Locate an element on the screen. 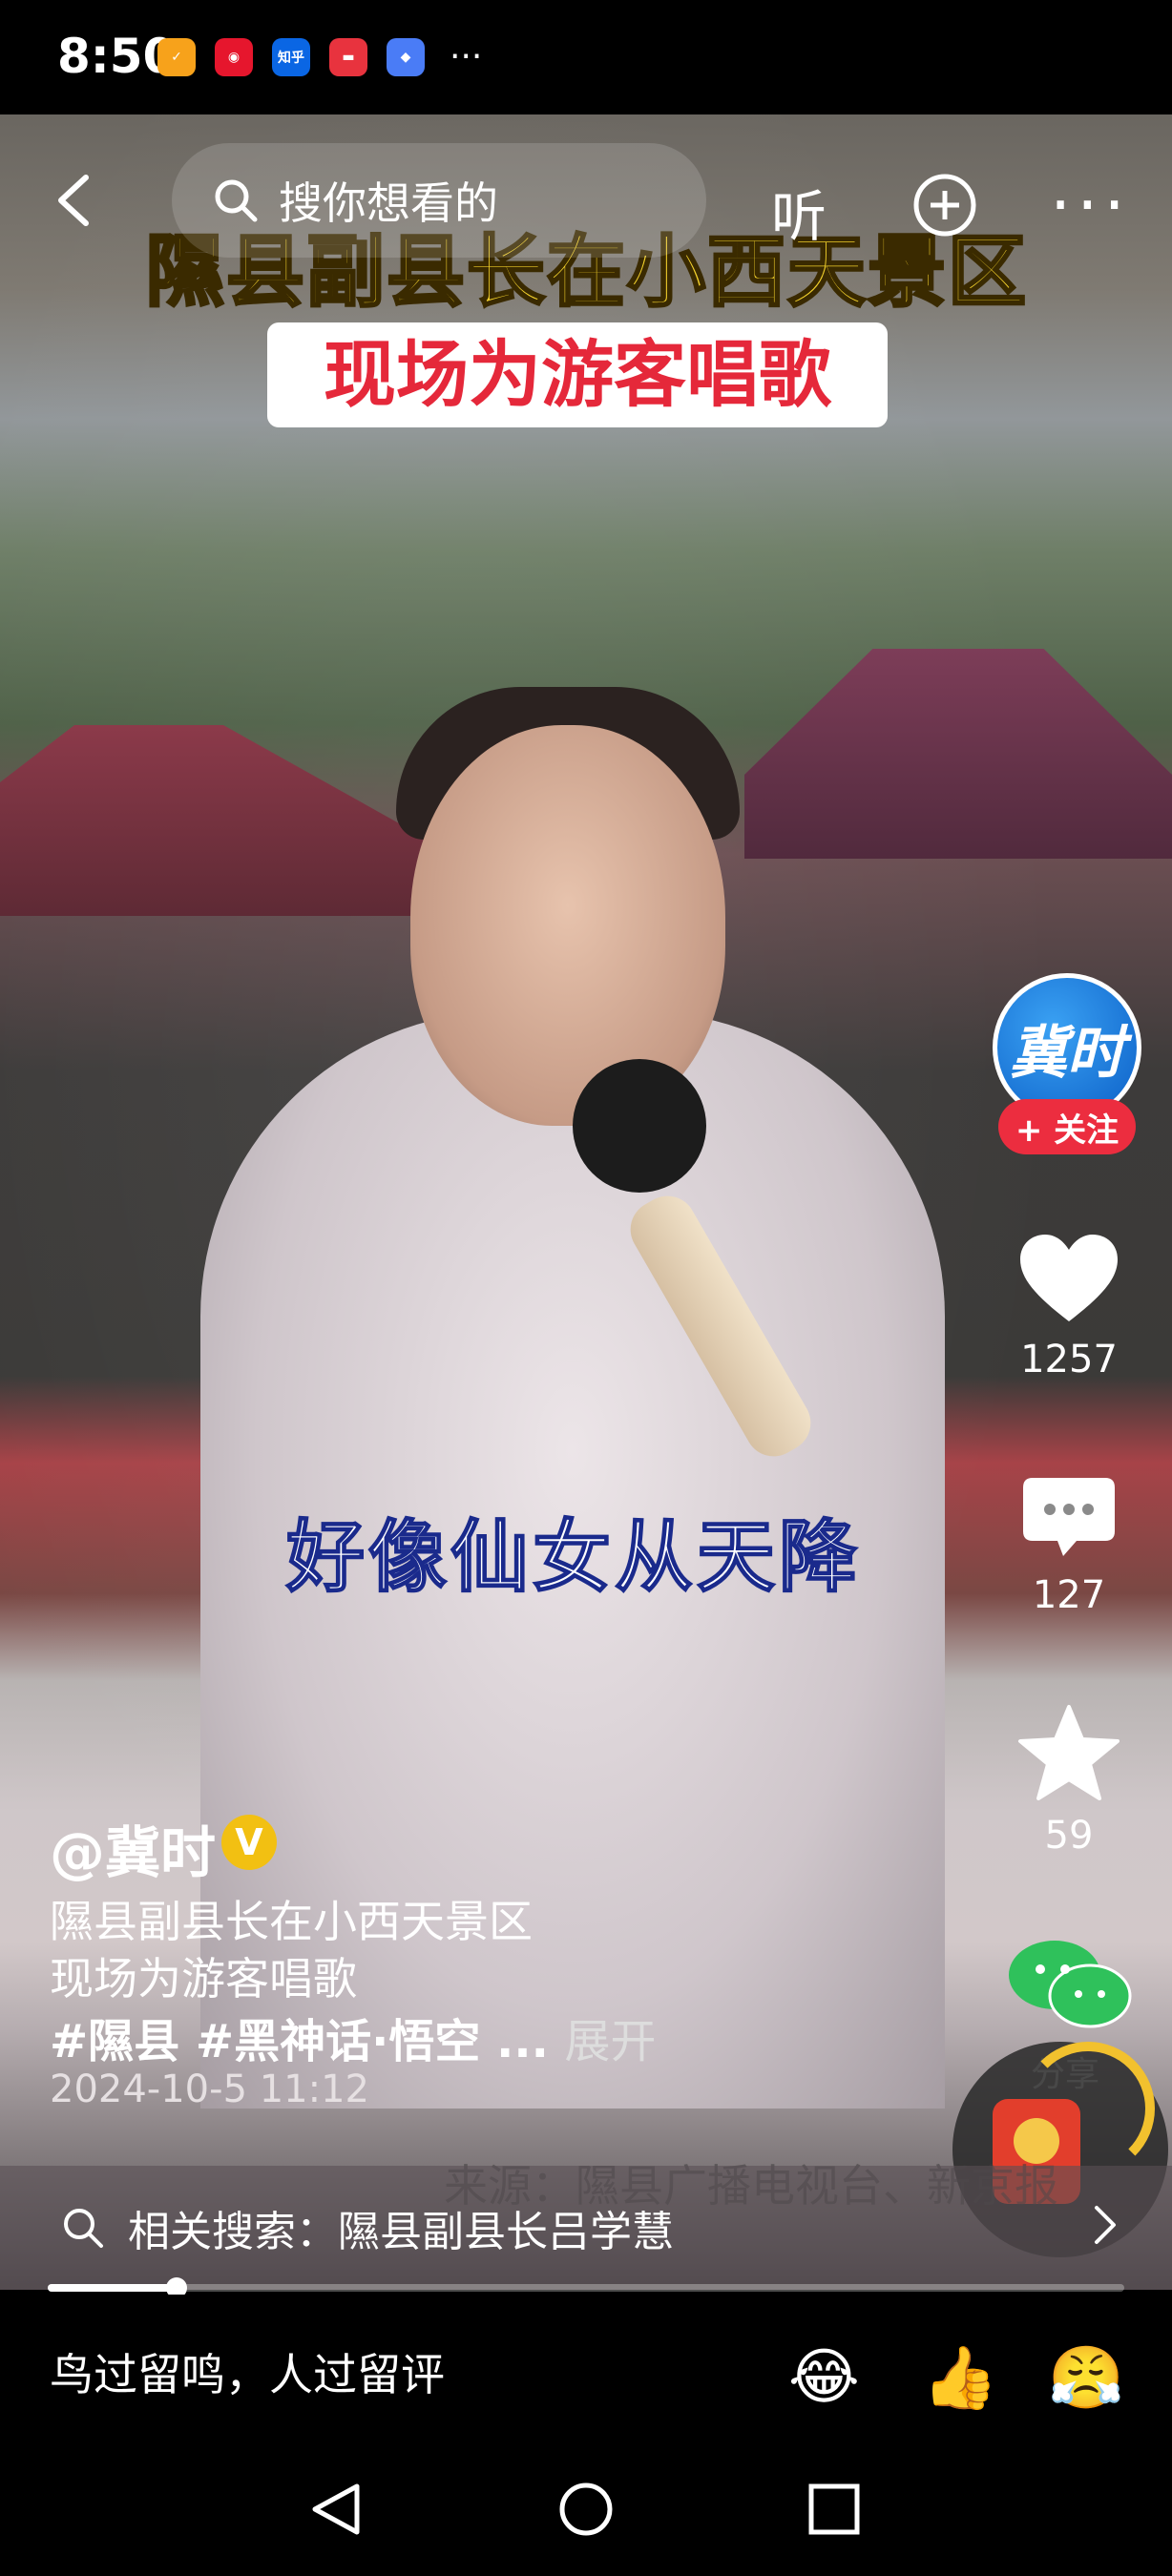 This screenshot has height=2576, width=1172. related-search-text: 相关搜索：隰县副县长吕学慧 is located at coordinates (401, 2232).